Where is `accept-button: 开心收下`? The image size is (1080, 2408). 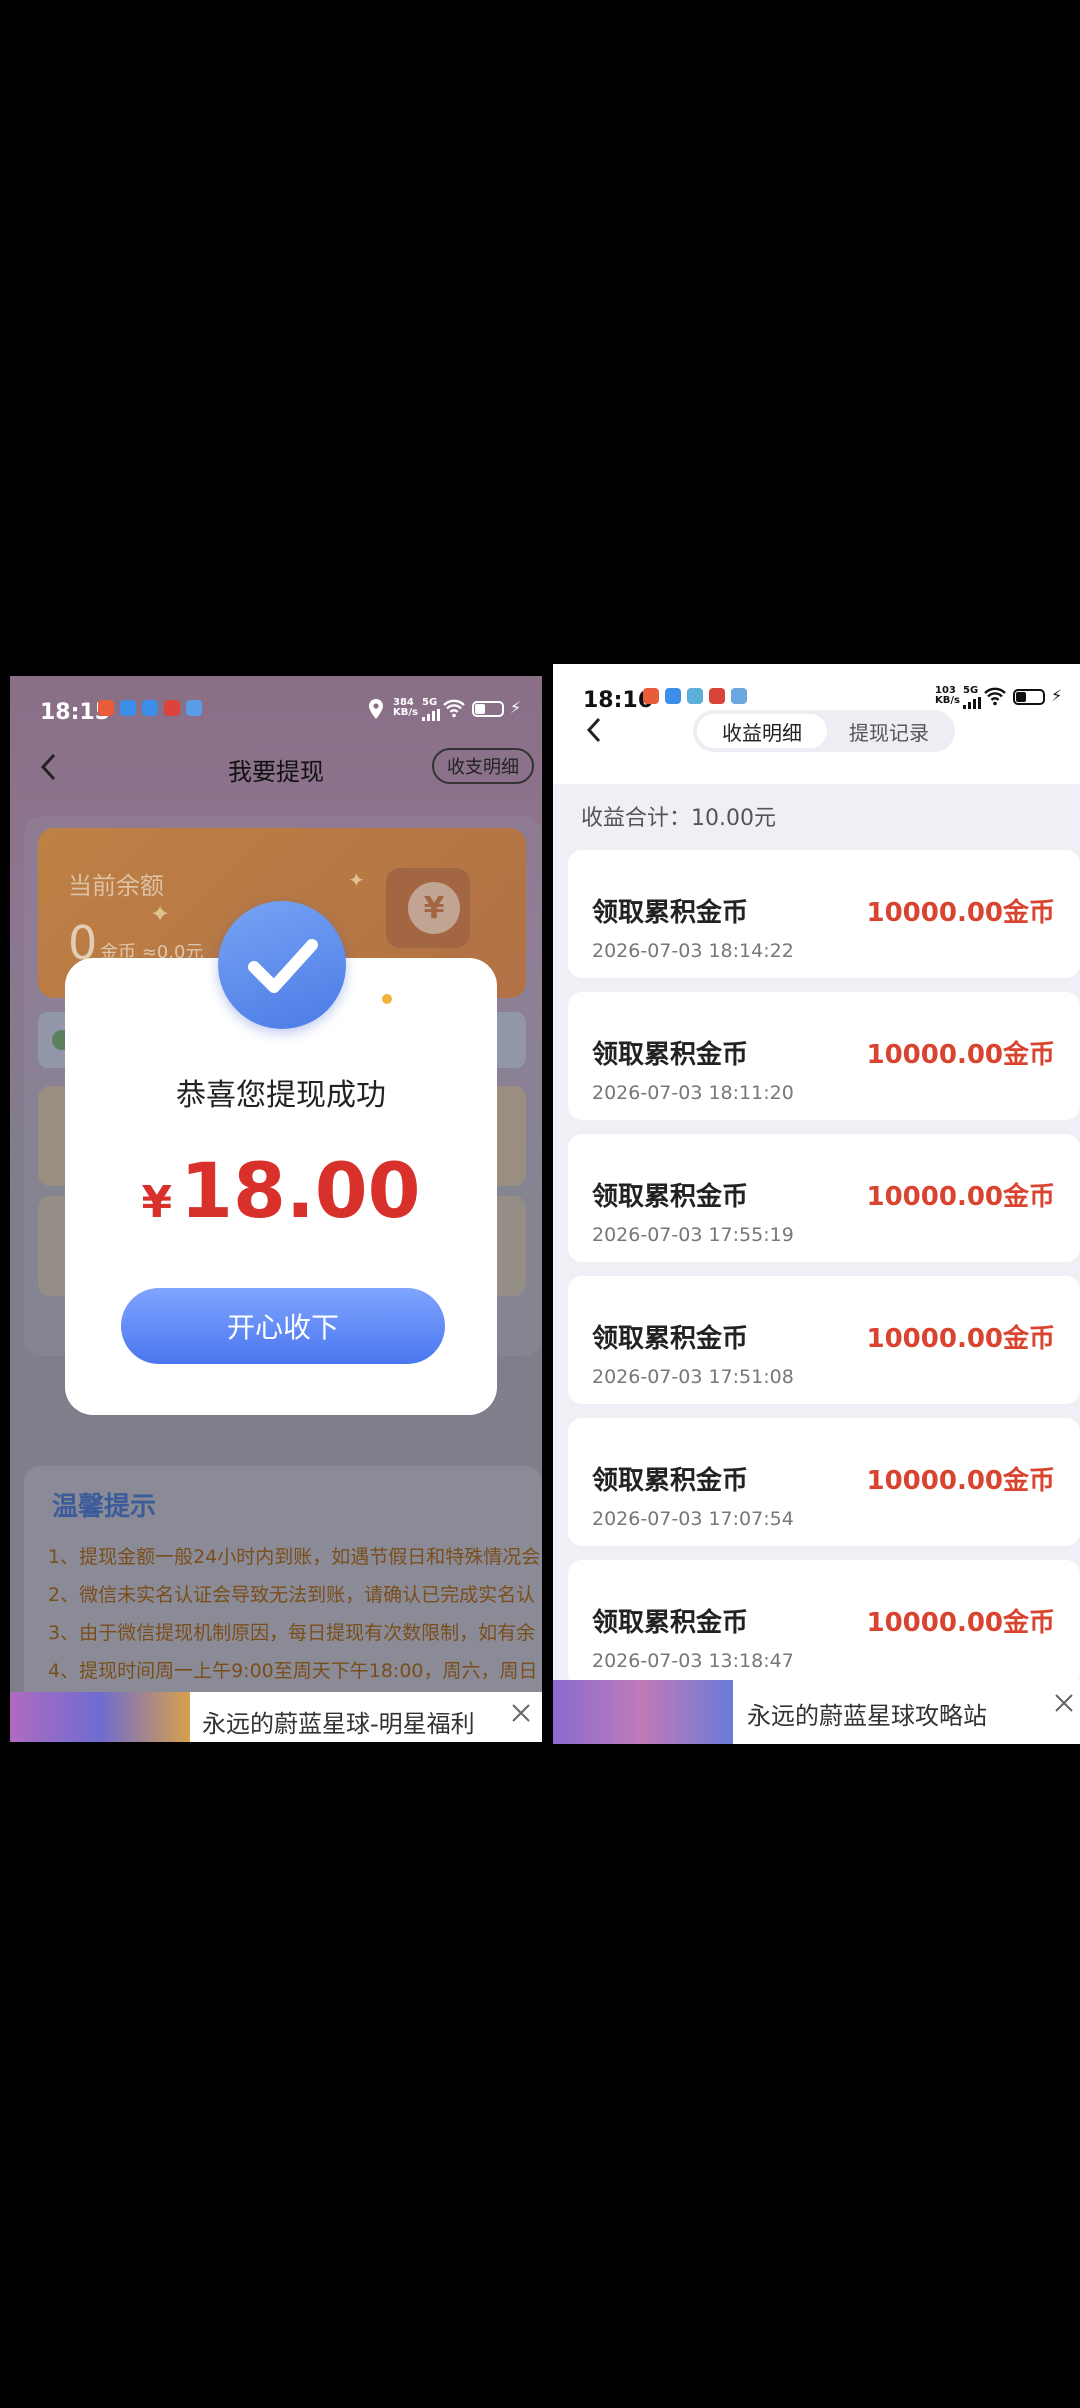
accept-button: 开心收下 is located at coordinates (283, 1326).